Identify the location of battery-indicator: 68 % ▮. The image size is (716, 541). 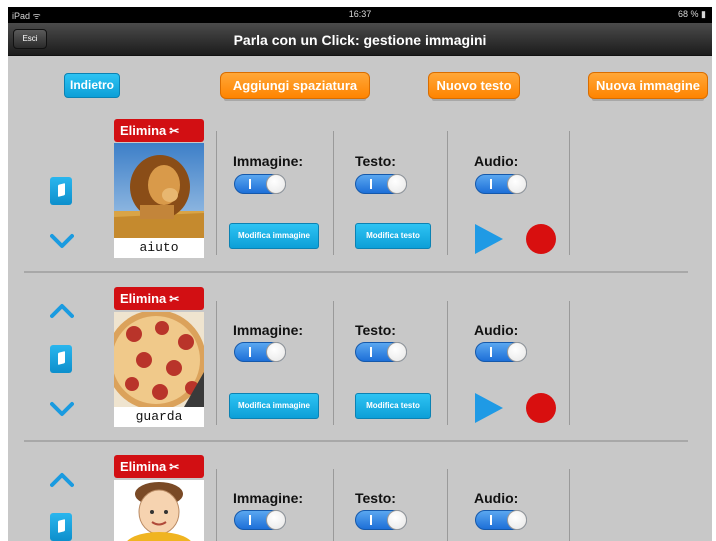
(692, 14).